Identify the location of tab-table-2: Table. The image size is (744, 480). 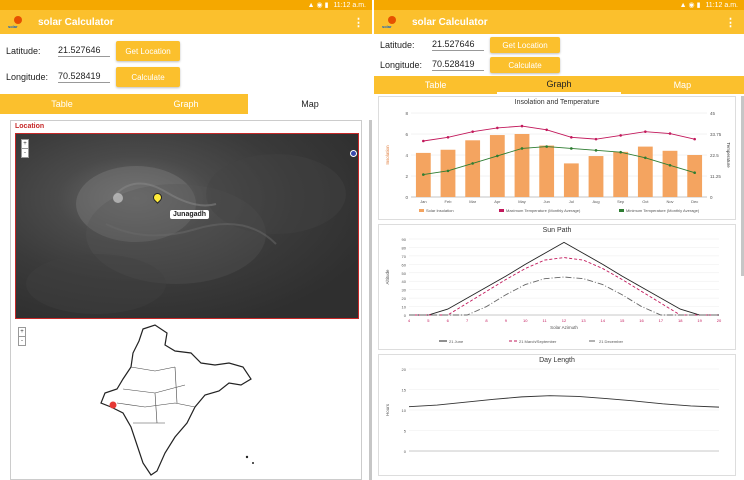
(435, 85).